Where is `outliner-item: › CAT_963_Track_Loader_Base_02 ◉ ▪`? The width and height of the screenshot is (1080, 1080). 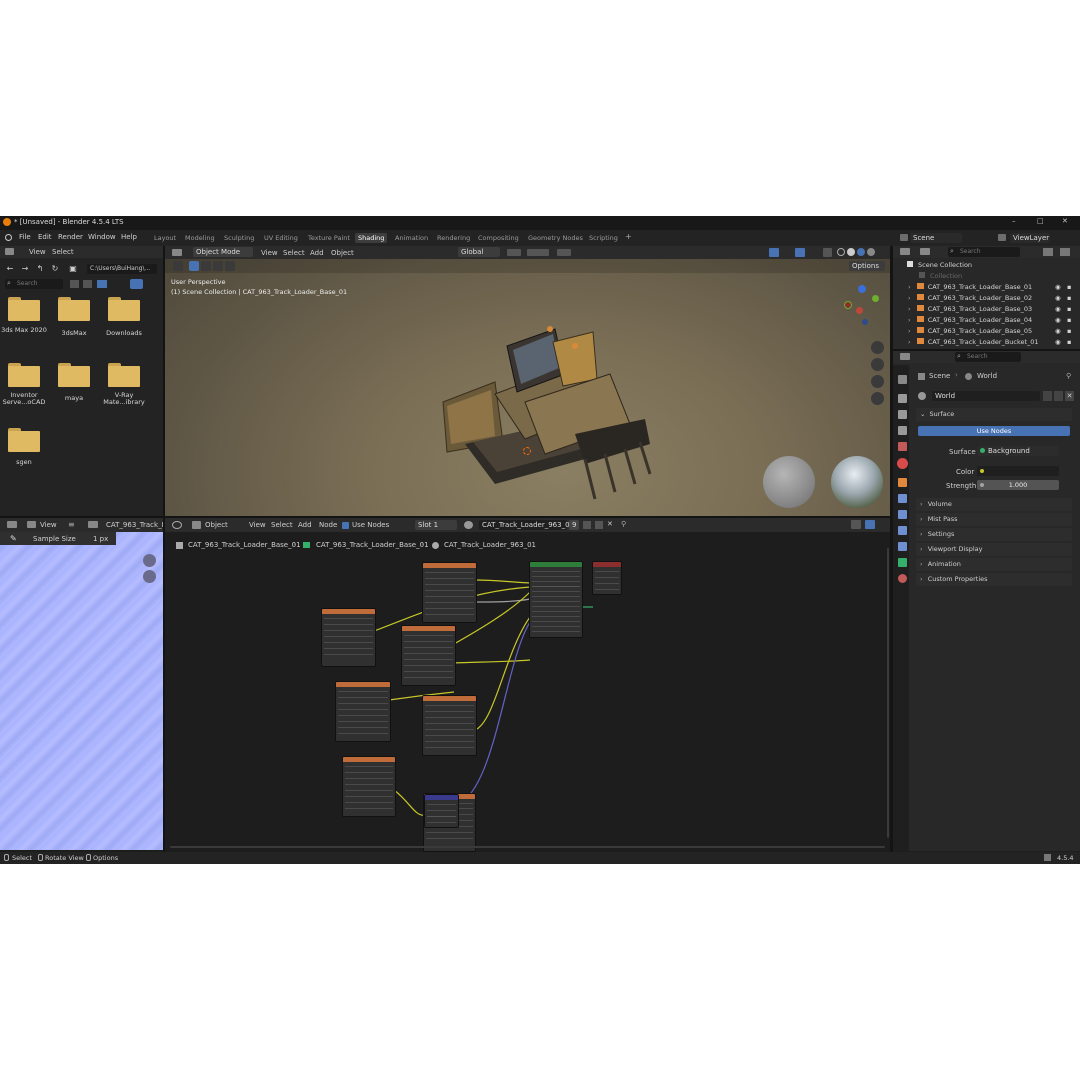
outliner-item: › CAT_963_Track_Loader_Base_02 ◉ ▪ is located at coordinates (990, 298).